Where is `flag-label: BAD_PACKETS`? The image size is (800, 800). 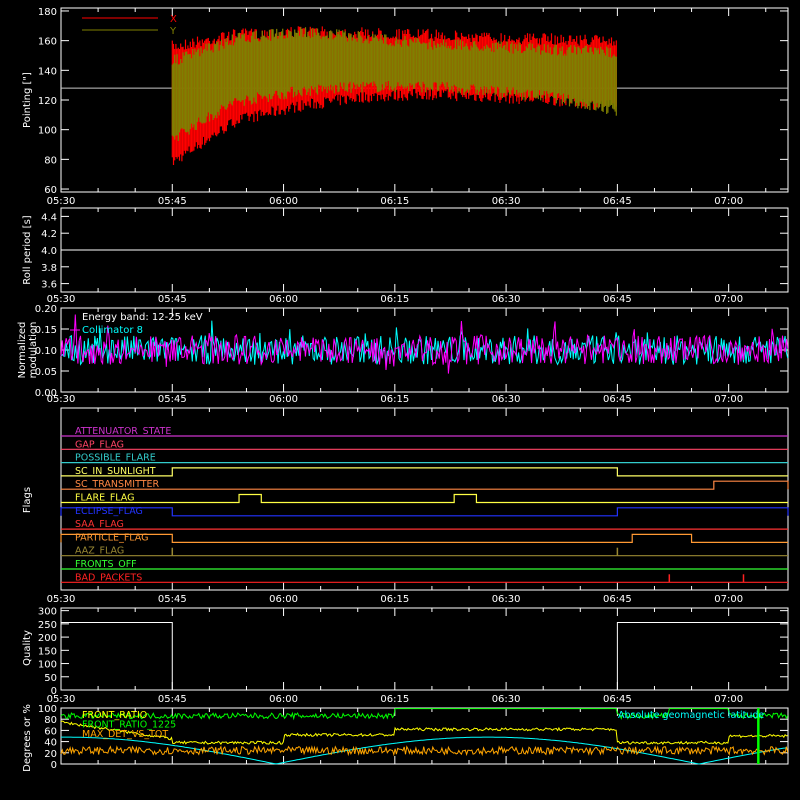
flag-label: BAD_PACKETS is located at coordinates (108, 577).